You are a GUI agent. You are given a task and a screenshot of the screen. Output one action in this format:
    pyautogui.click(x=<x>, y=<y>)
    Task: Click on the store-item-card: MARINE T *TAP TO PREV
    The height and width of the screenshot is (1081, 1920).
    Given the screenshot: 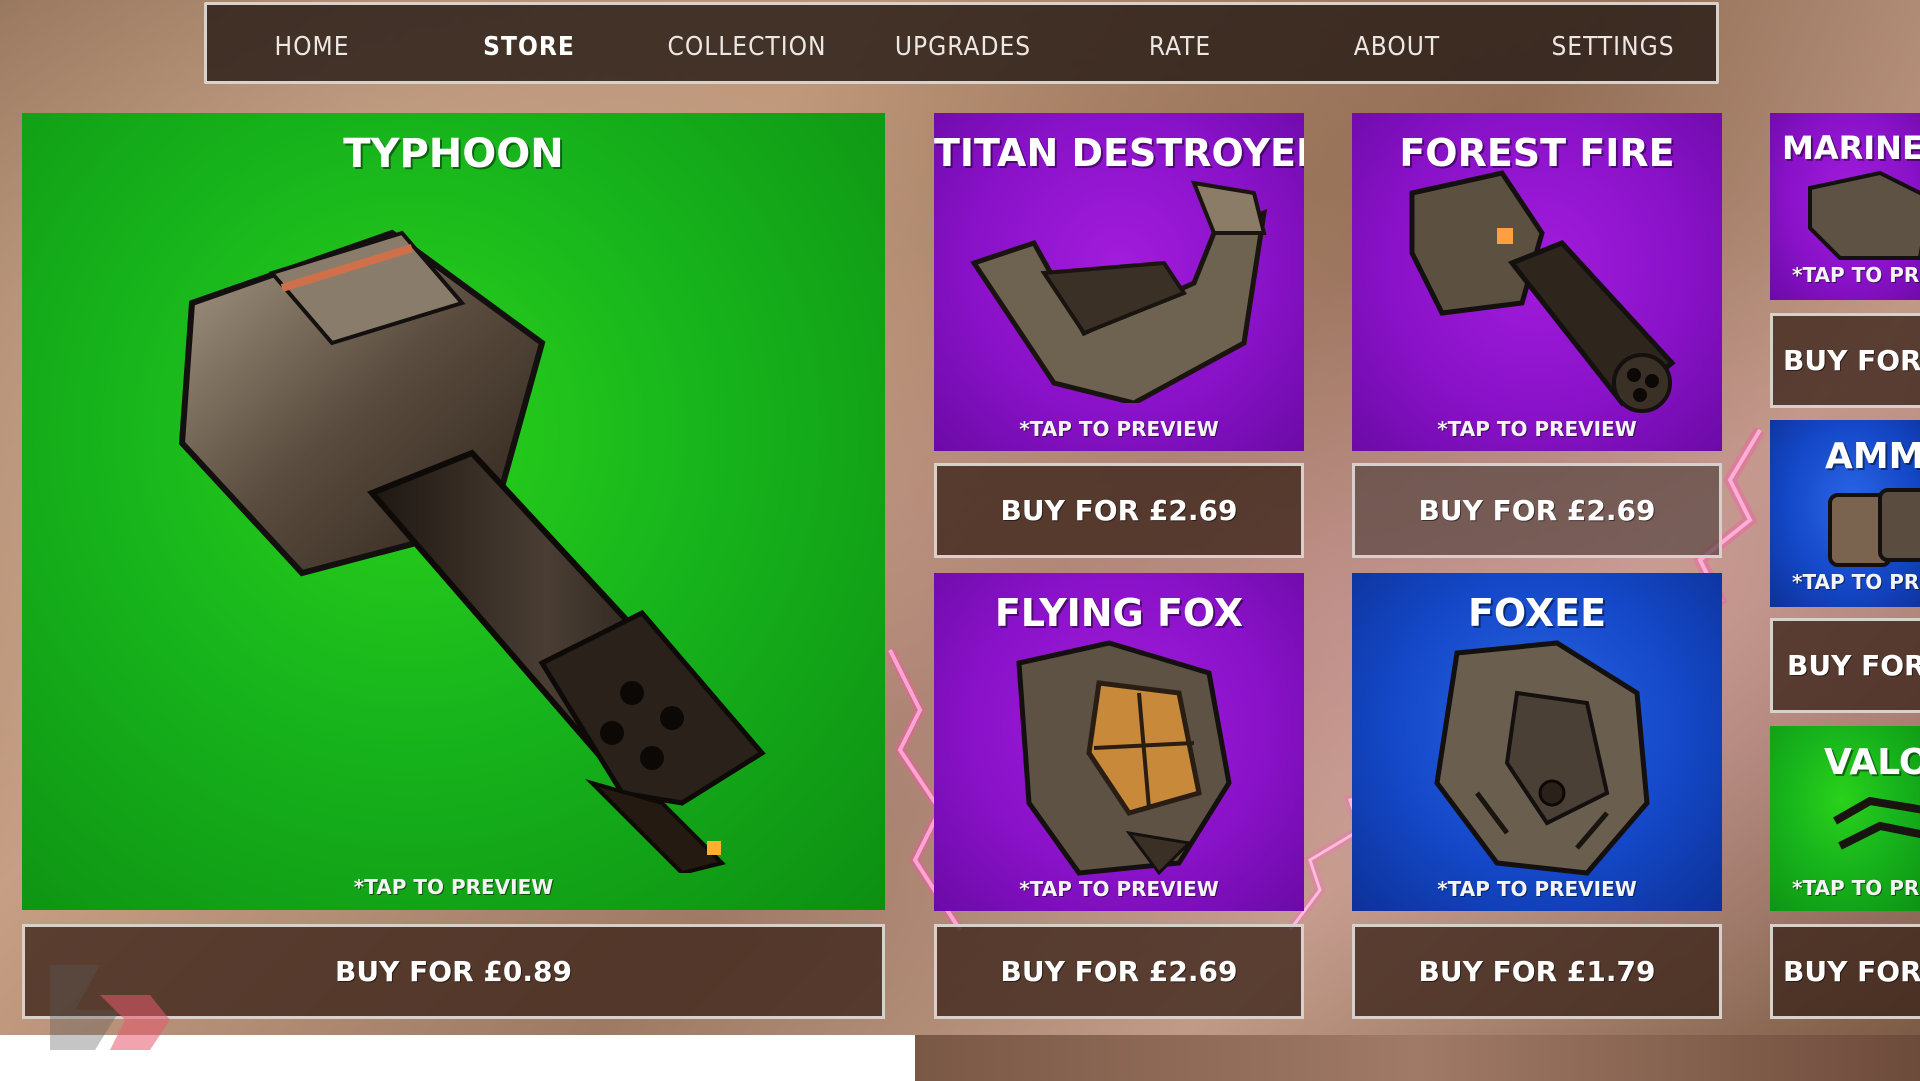 What is the action you would take?
    pyautogui.click(x=1845, y=206)
    